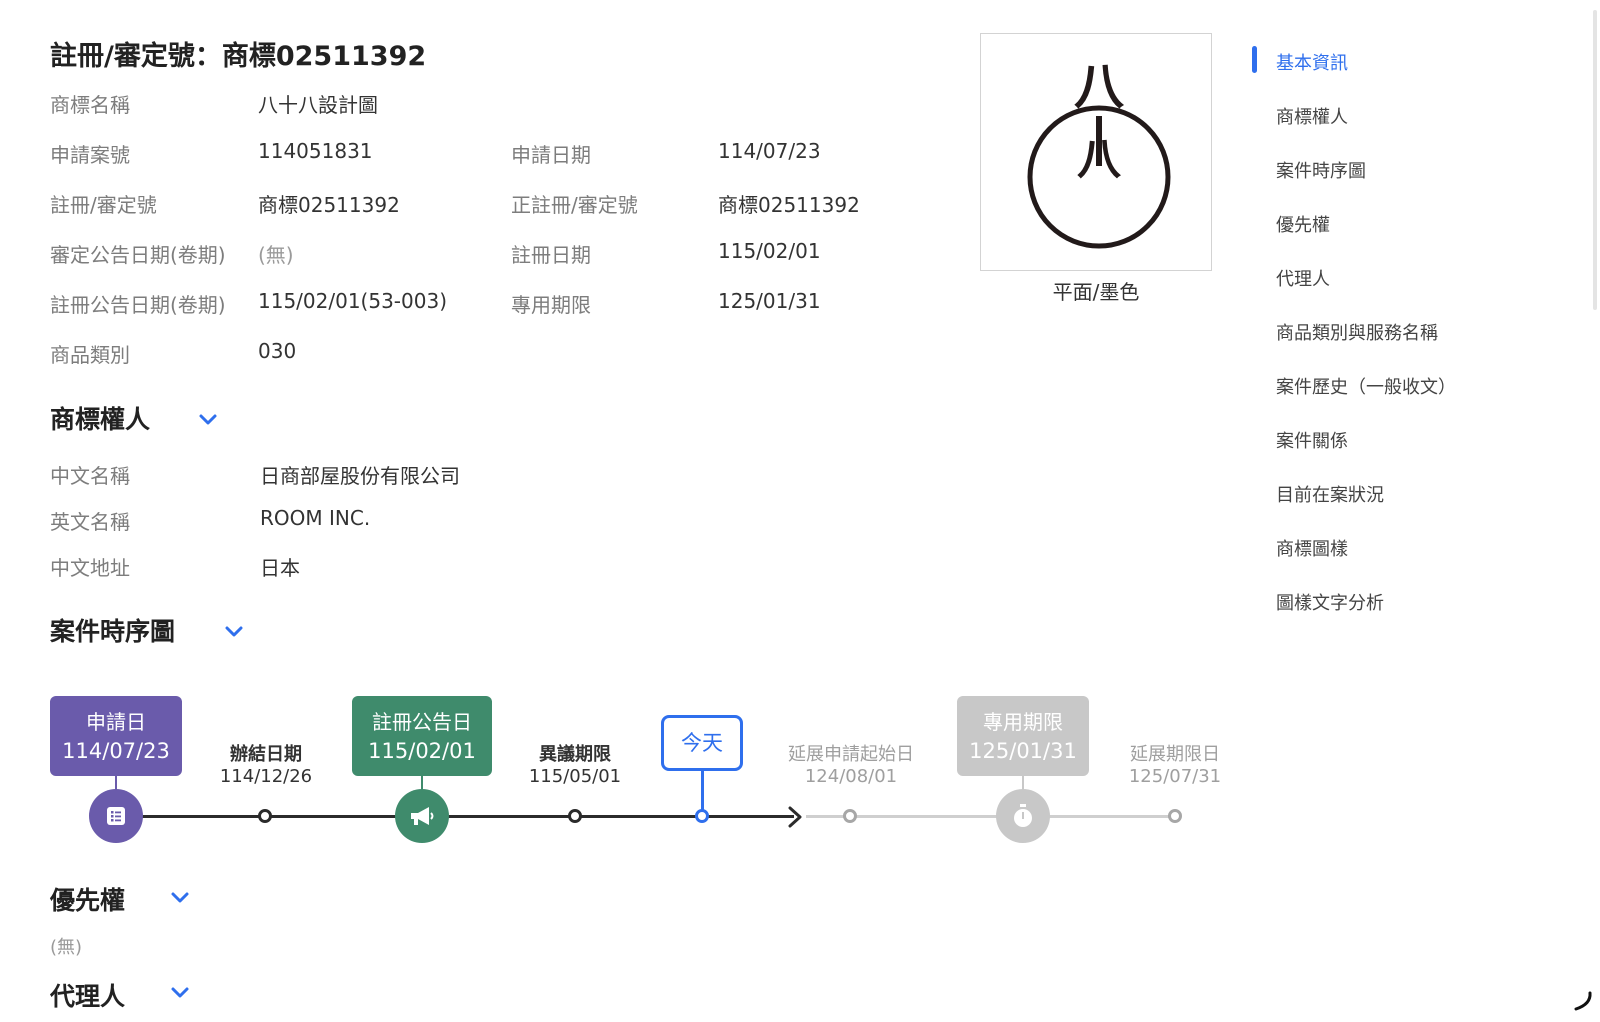 The image size is (1600, 1022). What do you see at coordinates (238, 56) in the screenshot?
I see `page-title: 註冊/審定號：商標02511392` at bounding box center [238, 56].